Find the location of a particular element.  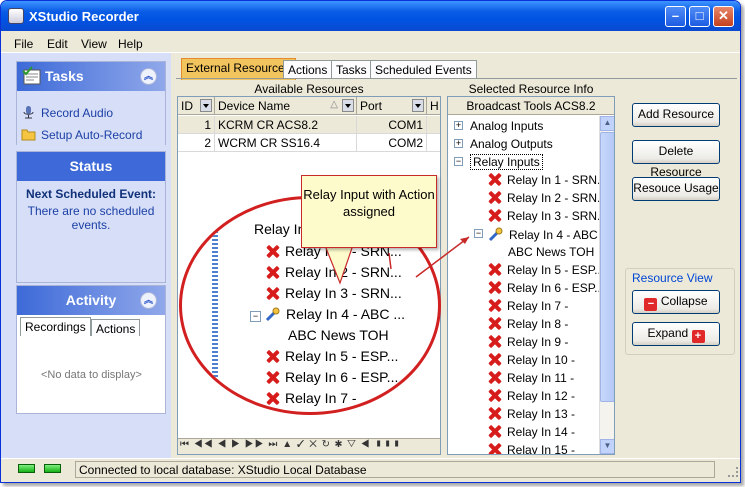

relay-label: Relay In 11 - is located at coordinates (541, 378).